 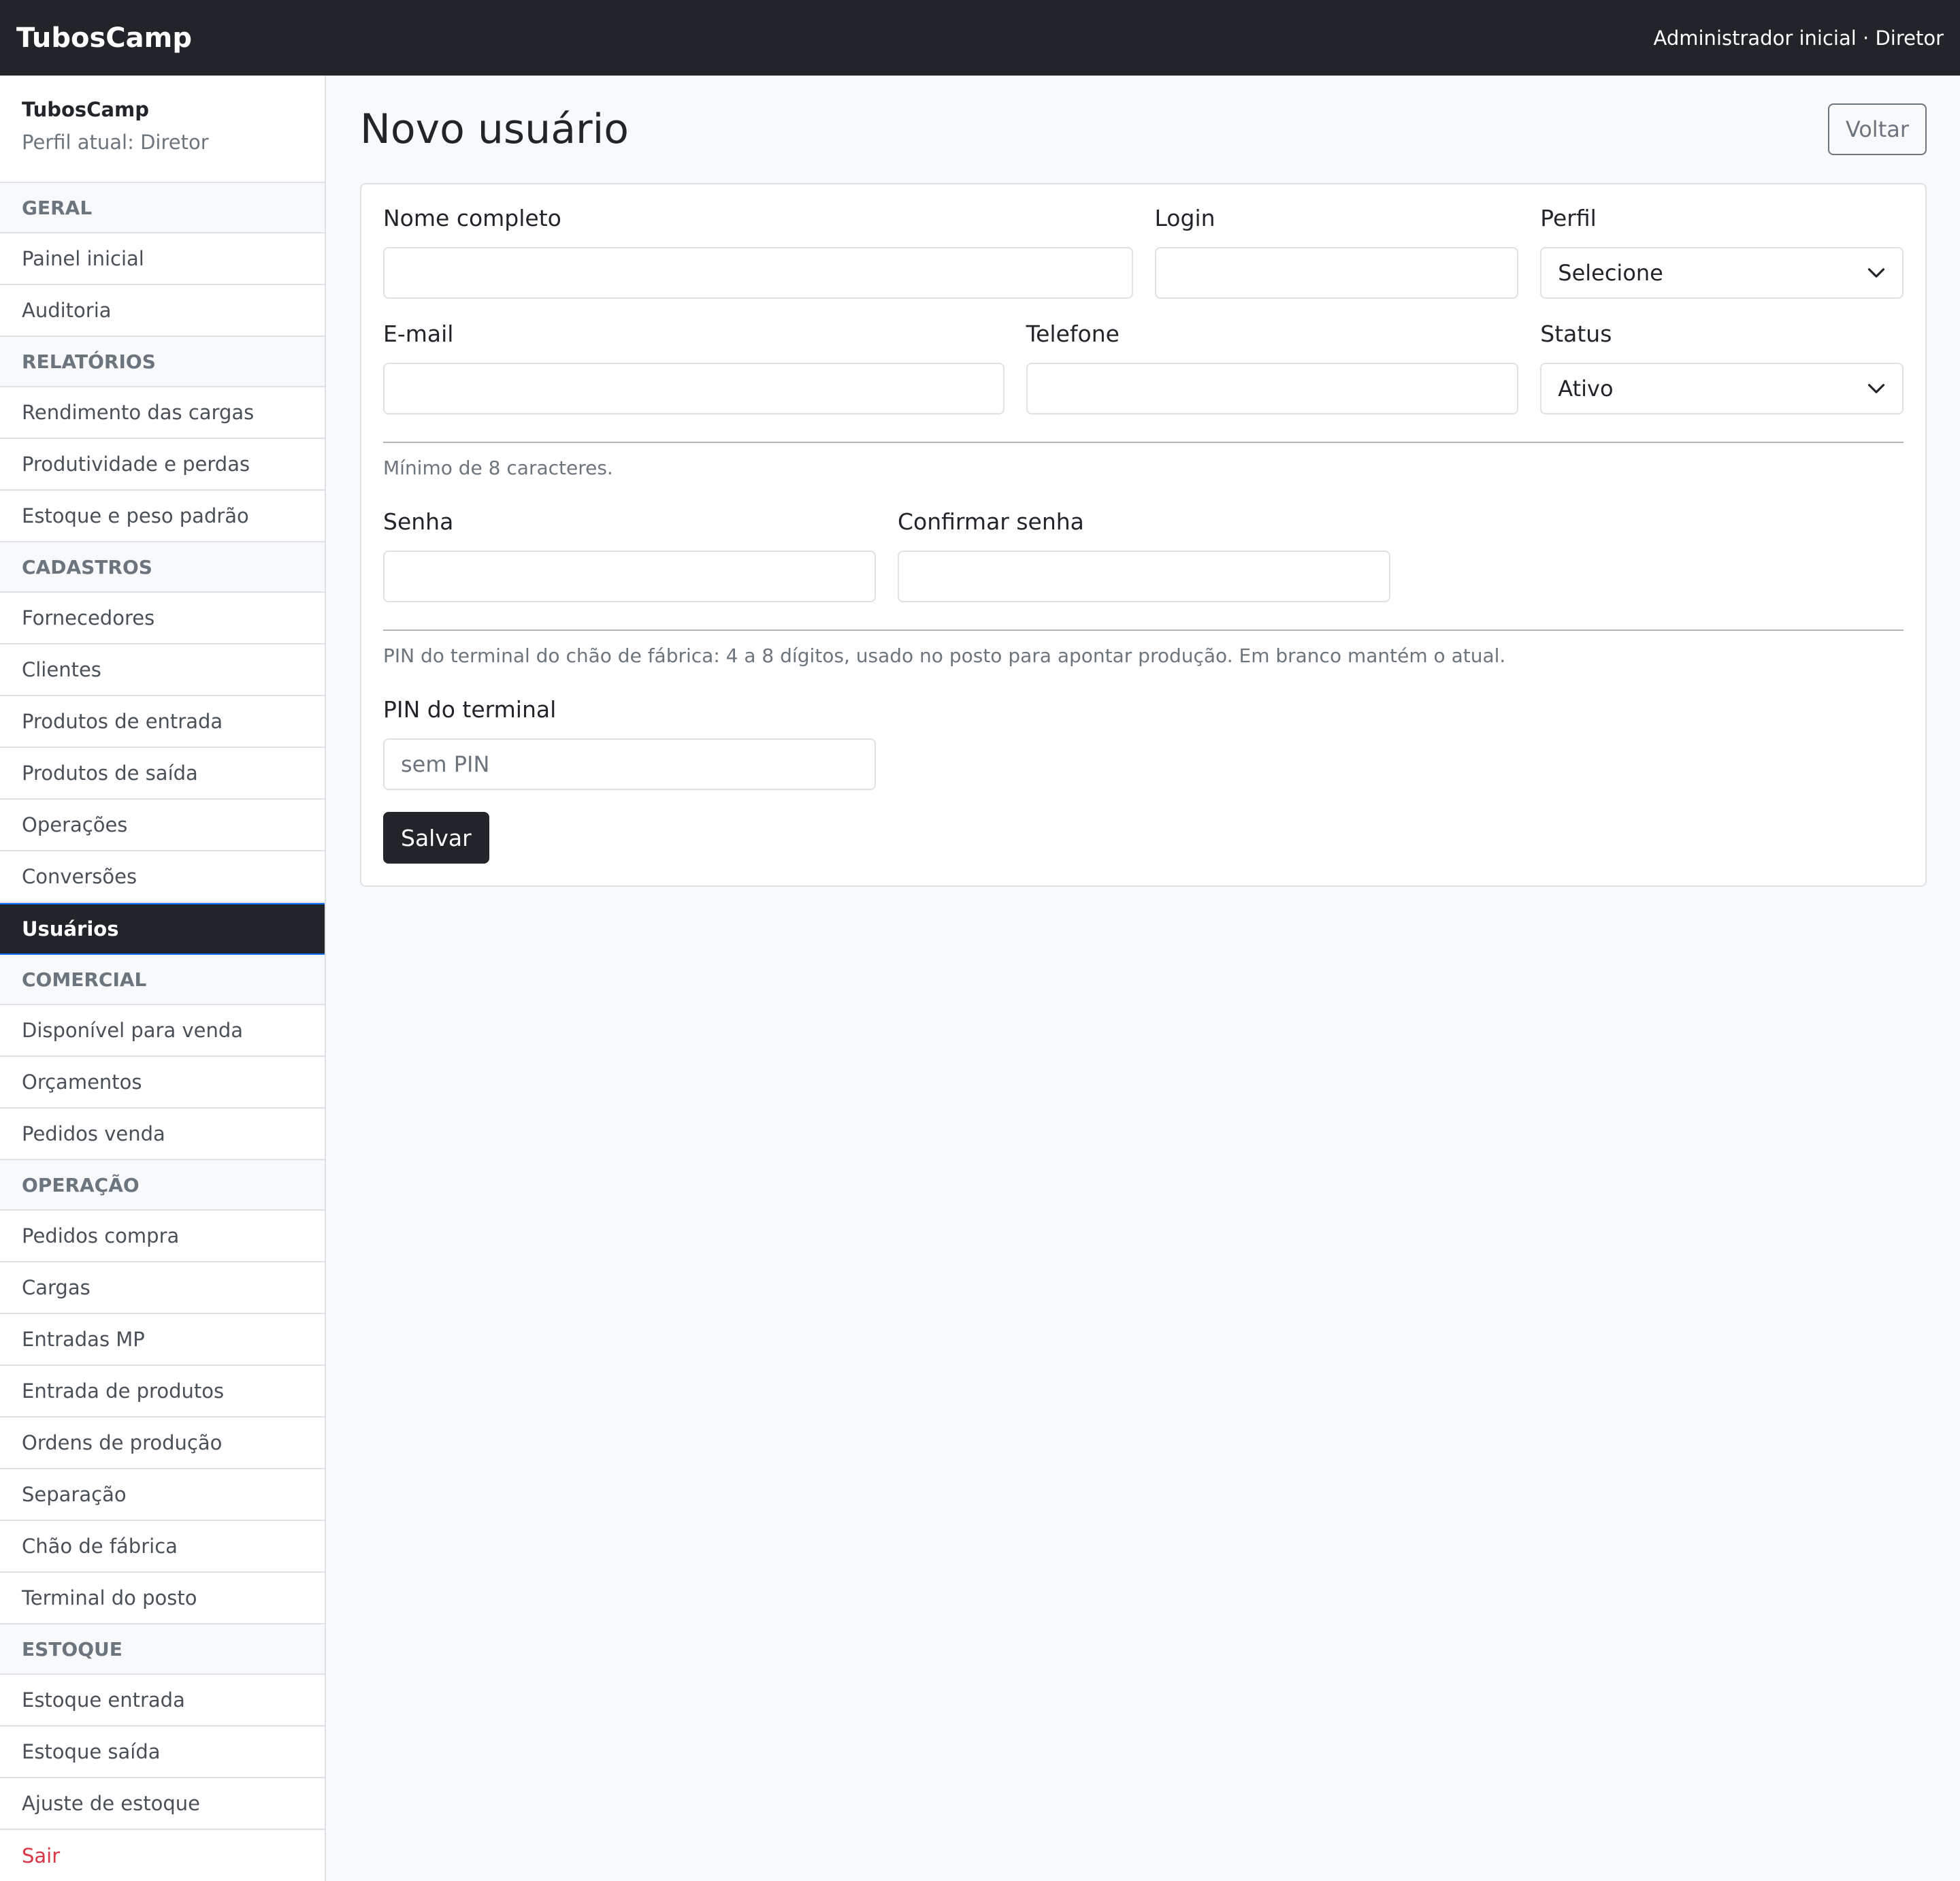 What do you see at coordinates (1073, 334) in the screenshot?
I see `telefone-label: Telefone` at bounding box center [1073, 334].